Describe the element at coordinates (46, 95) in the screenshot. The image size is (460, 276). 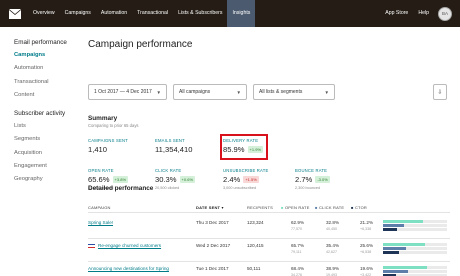
I see `sidebar-item-content: Content` at that location.